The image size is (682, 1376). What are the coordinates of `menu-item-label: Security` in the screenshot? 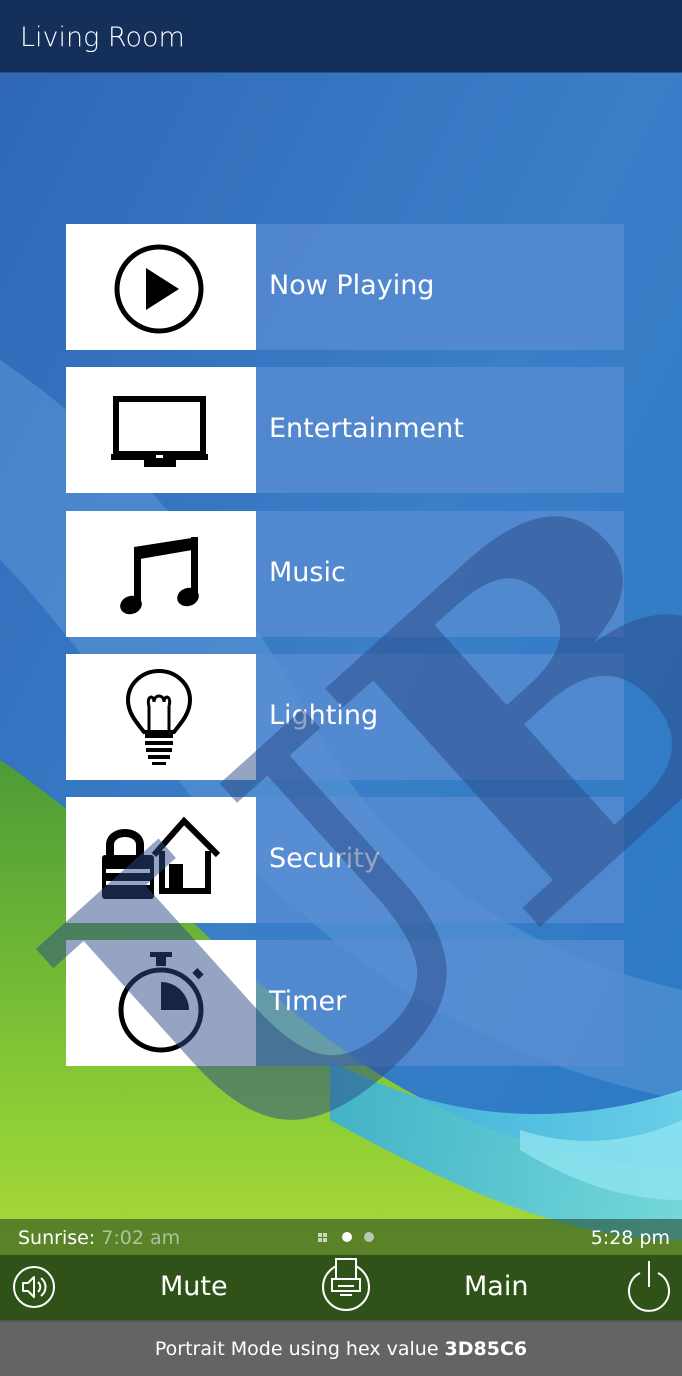 It's located at (324, 858).